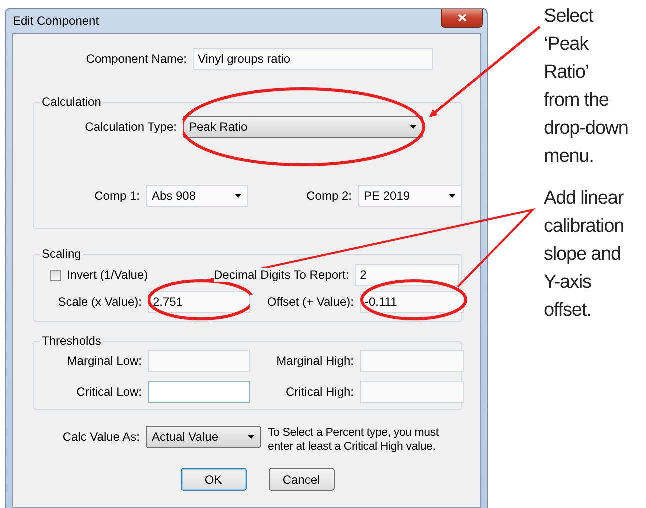  Describe the element at coordinates (354, 440) in the screenshot. I see `hint-text: To Select a Percent type, you must enter at least a Critical High value.` at that location.